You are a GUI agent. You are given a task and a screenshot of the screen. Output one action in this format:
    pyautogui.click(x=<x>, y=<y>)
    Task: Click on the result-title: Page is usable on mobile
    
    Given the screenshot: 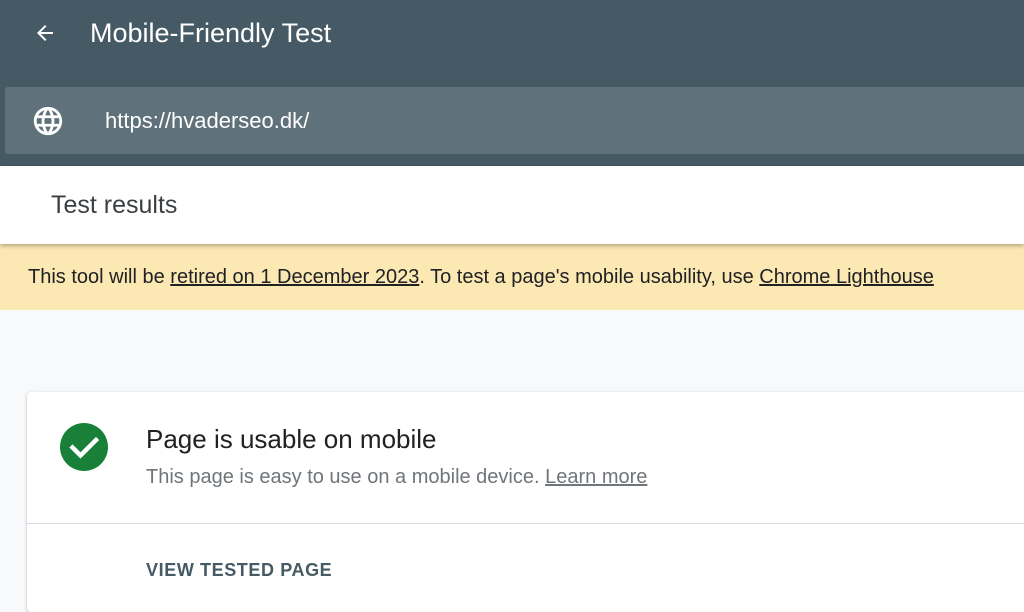 What is the action you would take?
    pyautogui.click(x=291, y=439)
    